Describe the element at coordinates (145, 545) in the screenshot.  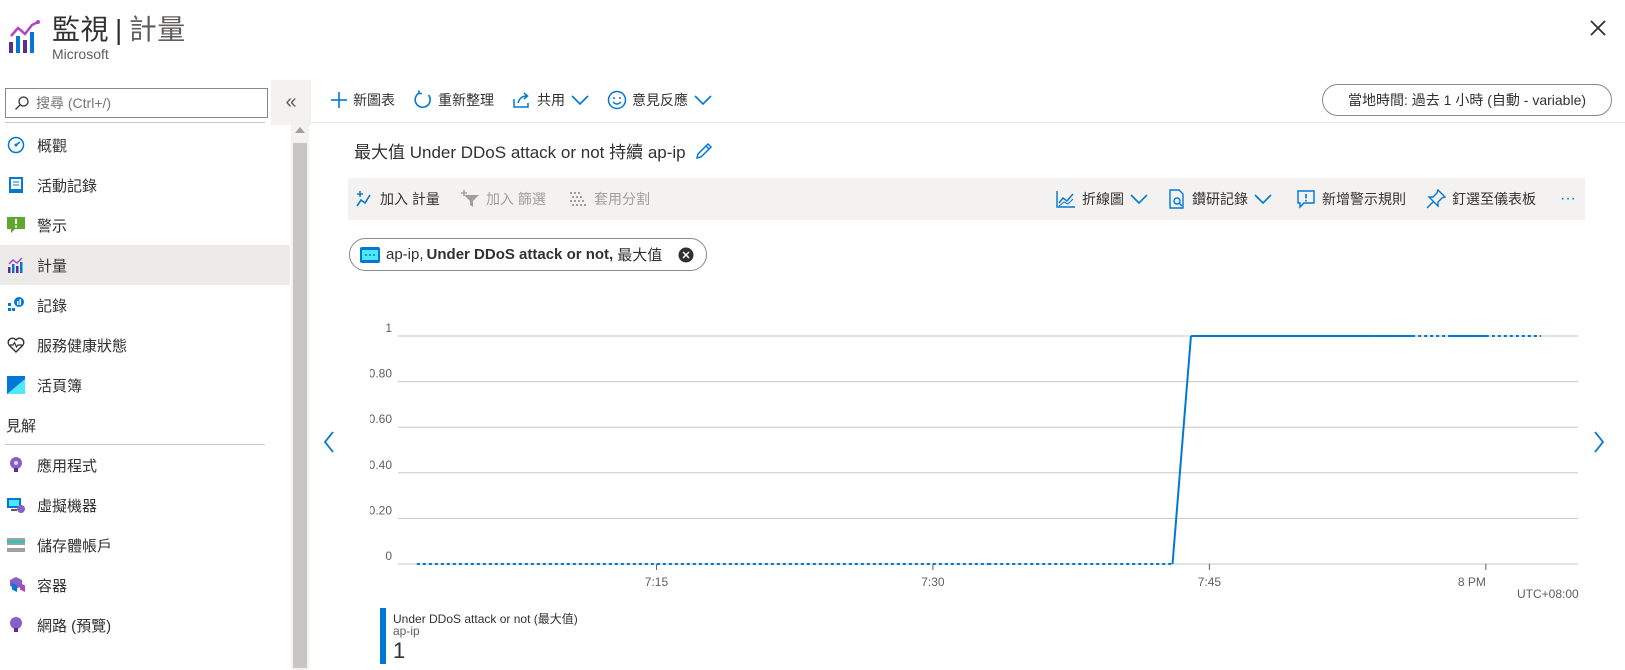
I see `sidebar-item-storage-accounts: 儲存體帳戶` at that location.